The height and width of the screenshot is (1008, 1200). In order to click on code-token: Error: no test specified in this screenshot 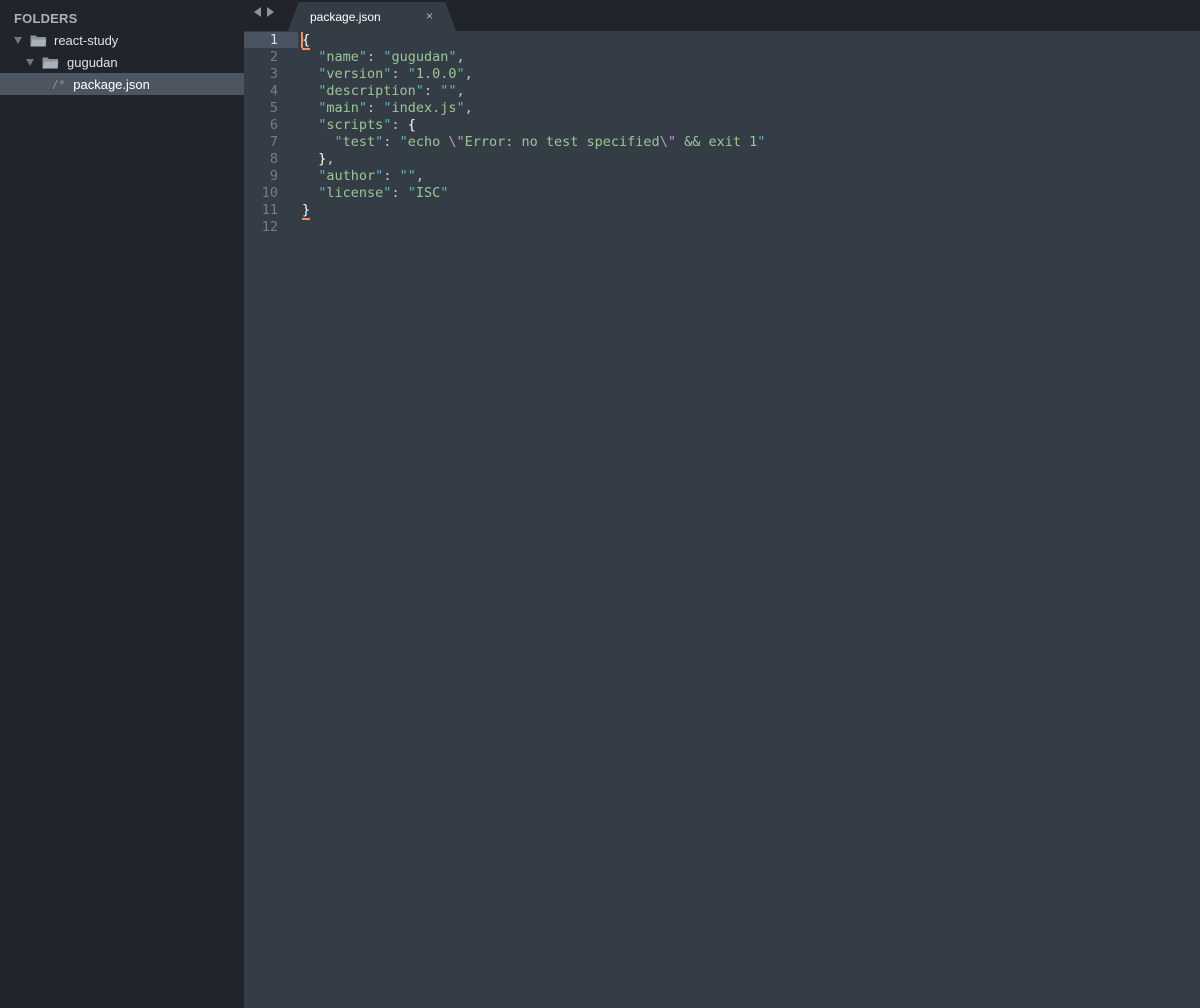, I will do `click(562, 142)`.